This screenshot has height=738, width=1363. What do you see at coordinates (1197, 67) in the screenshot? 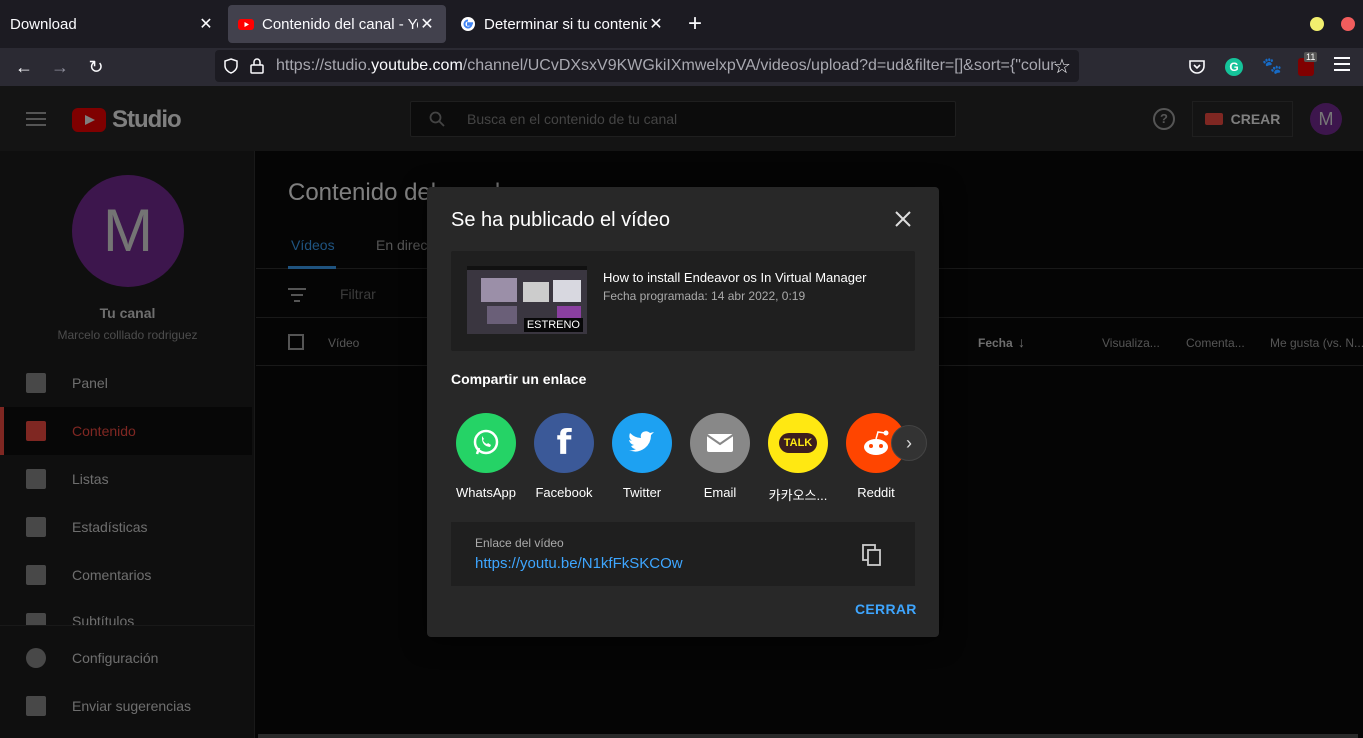
I see `pocket-icon` at bounding box center [1197, 67].